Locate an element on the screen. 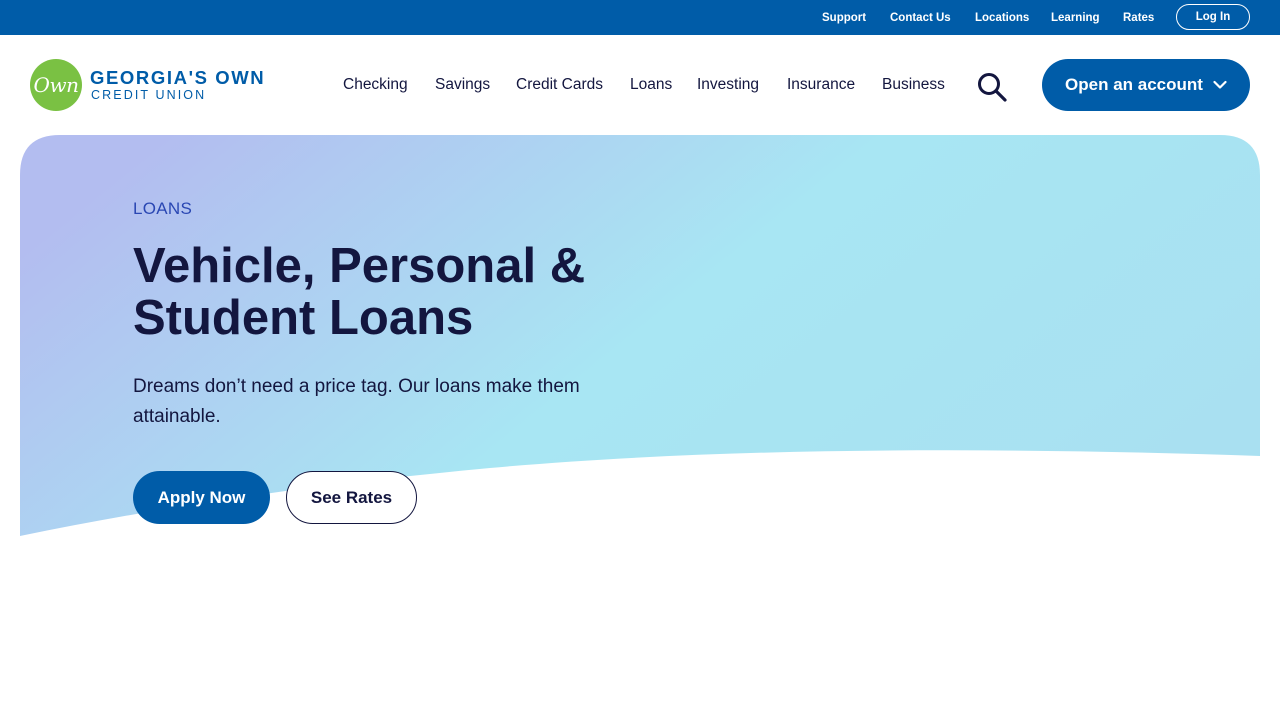  nav-item-checking: Checking is located at coordinates (375, 85).